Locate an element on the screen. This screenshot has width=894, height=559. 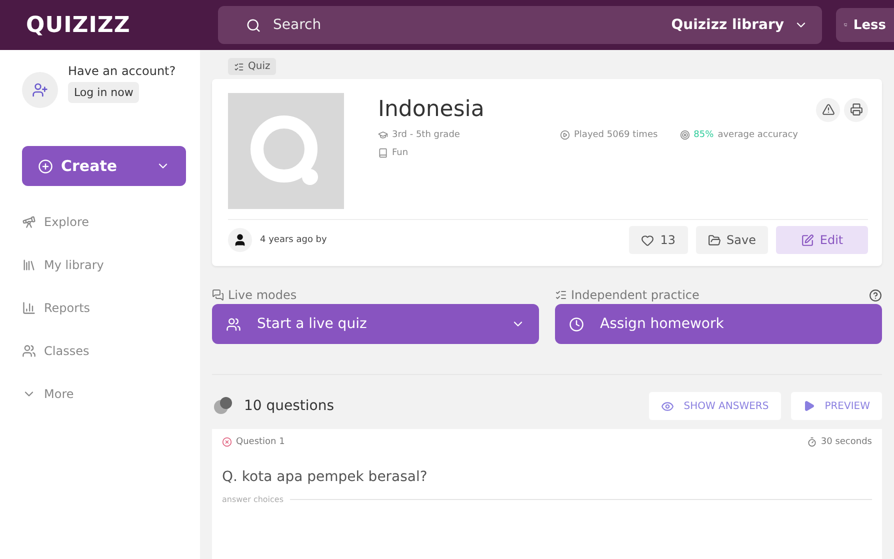
show-answers-button: SHOW ANSWERS is located at coordinates (714, 406).